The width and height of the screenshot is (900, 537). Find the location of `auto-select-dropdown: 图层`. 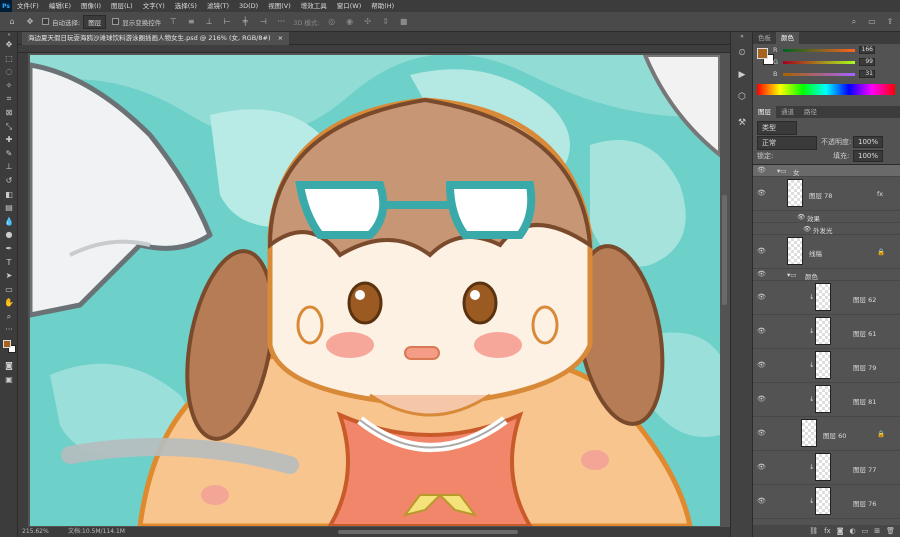

auto-select-dropdown: 图层 is located at coordinates (95, 21).